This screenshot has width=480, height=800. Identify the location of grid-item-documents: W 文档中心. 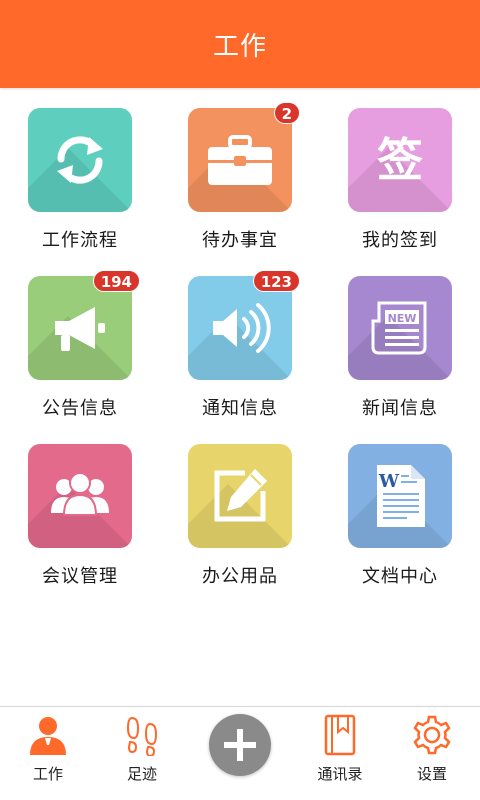
(400, 528).